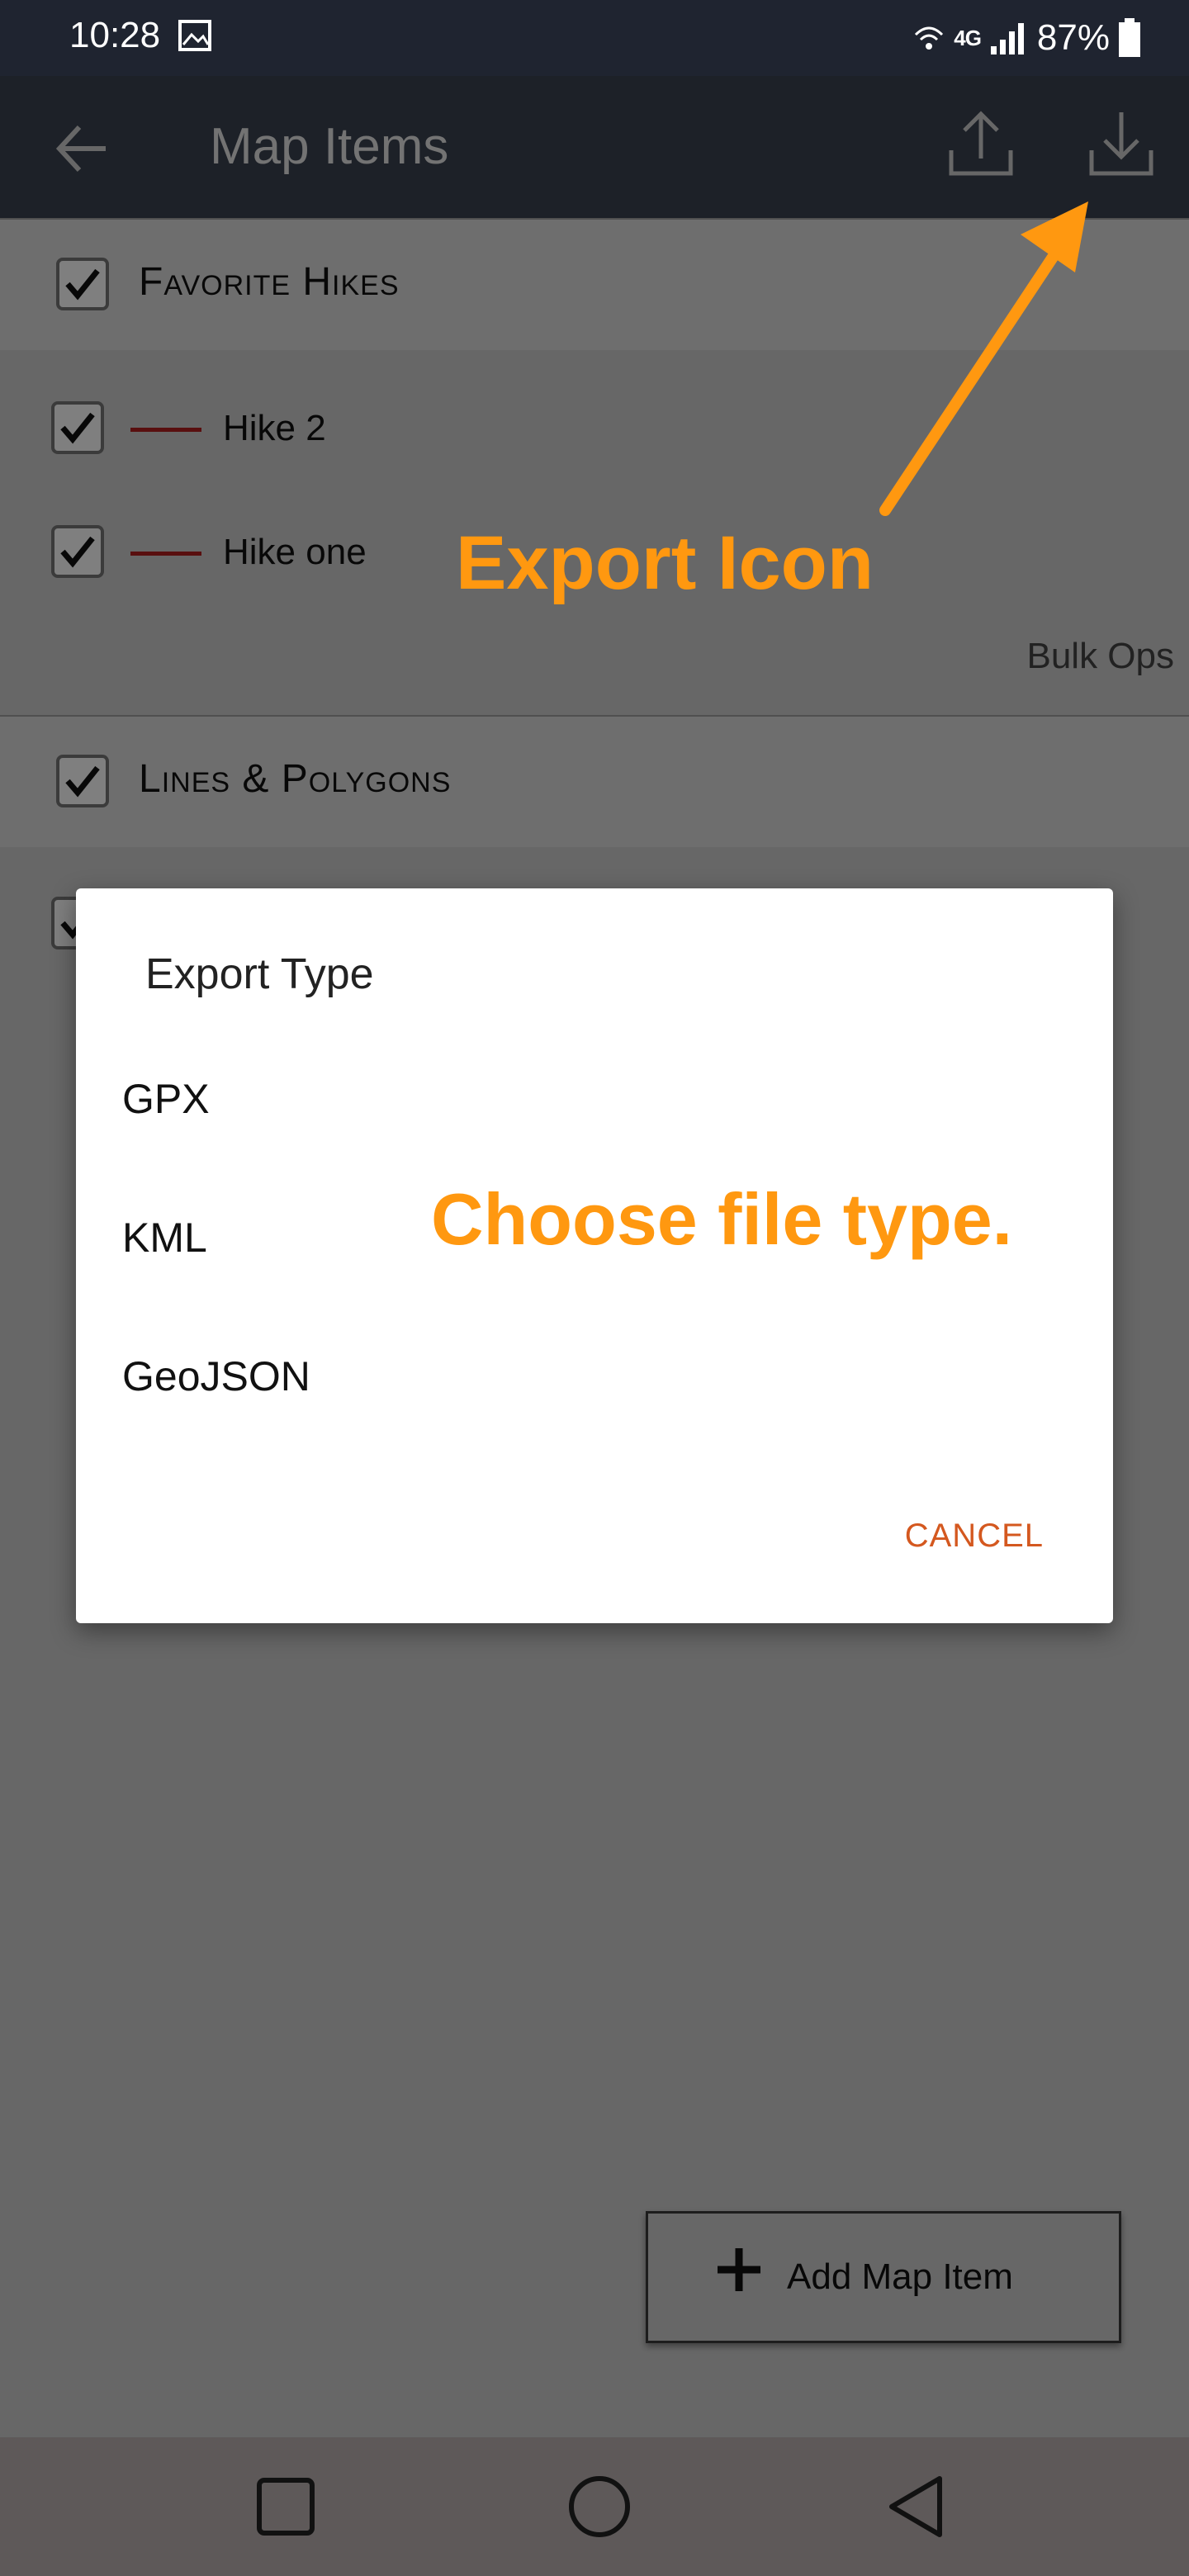 The image size is (1189, 2576). Describe the element at coordinates (1007, 38) in the screenshot. I see `signal-icon` at that location.